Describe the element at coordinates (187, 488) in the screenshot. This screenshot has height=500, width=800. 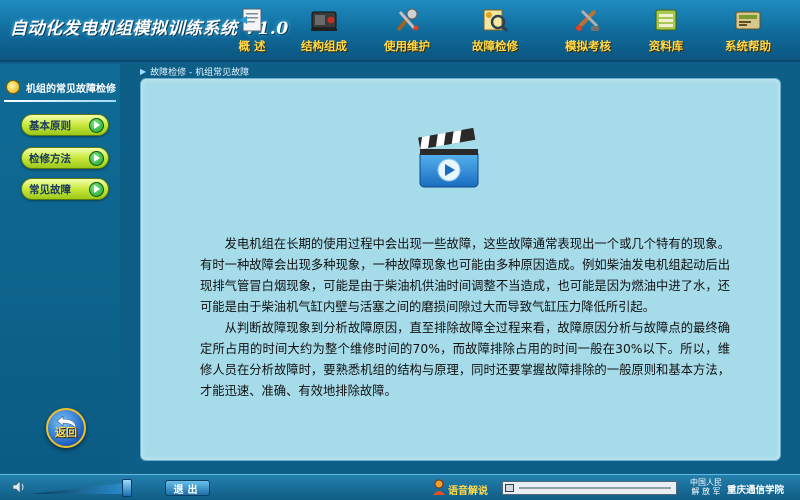
I see `exit-button: 退出` at that location.